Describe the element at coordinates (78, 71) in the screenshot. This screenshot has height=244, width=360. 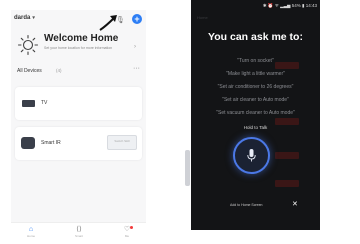
I see `devices-tab-row: All Devices (4) ···` at that location.